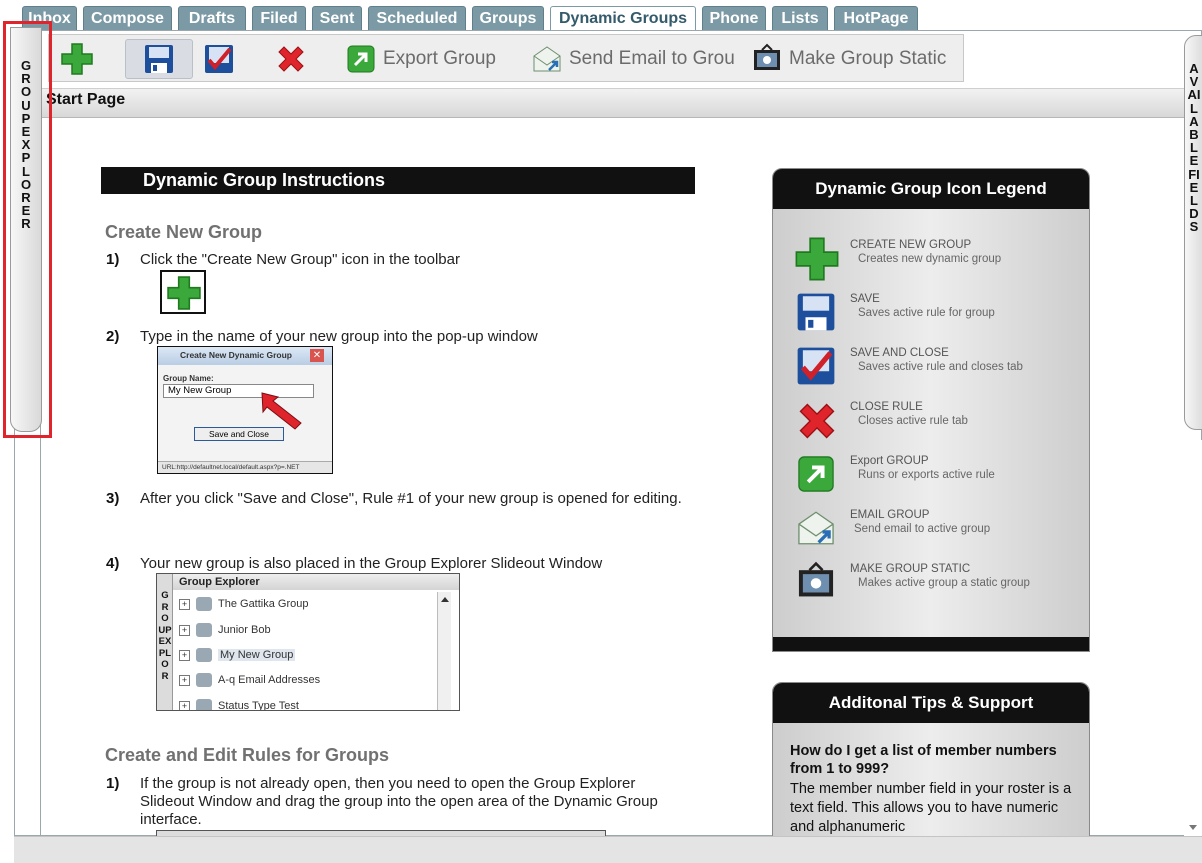 The image size is (1202, 863). I want to click on legend-item-title: Export GROUP, so click(889, 461).